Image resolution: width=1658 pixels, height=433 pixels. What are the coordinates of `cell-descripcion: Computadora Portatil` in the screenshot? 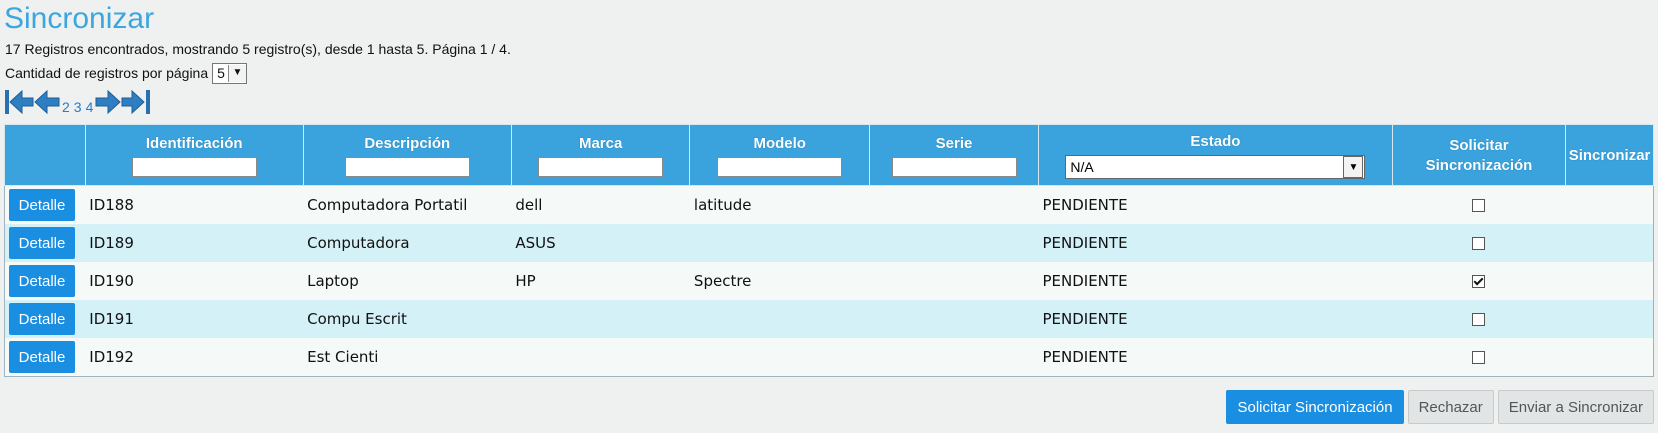 It's located at (407, 204).